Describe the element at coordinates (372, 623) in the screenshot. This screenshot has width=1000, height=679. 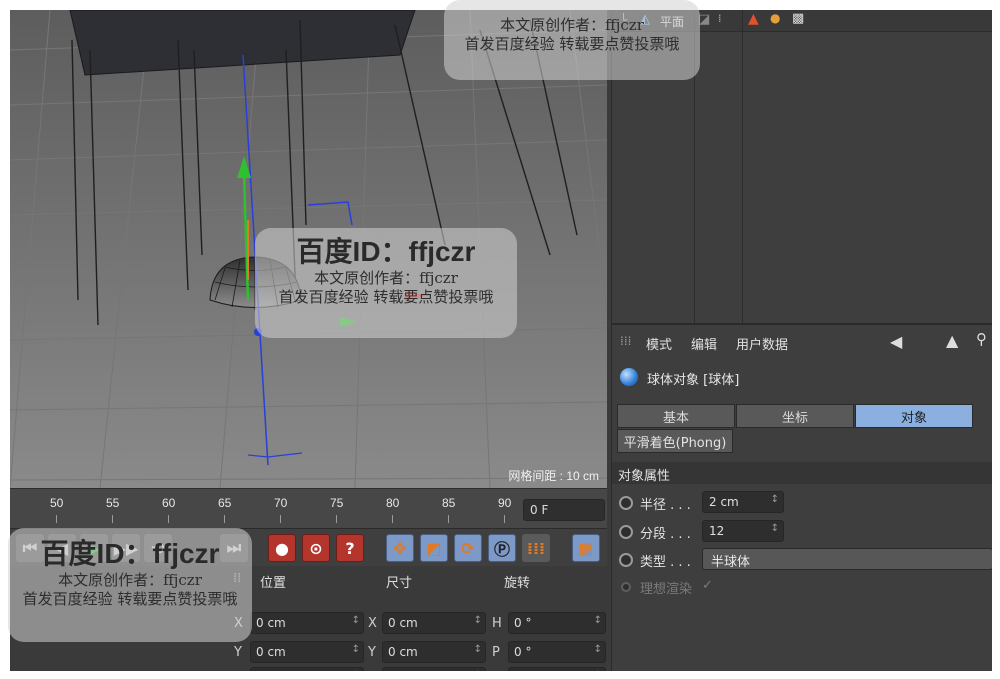
I see `coord-axis-label: X` at that location.